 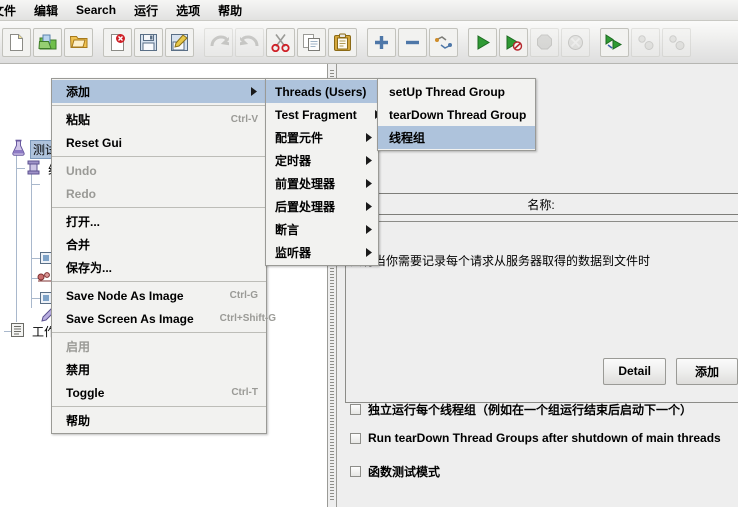 I want to click on menu-run: 运行, so click(x=146, y=10).